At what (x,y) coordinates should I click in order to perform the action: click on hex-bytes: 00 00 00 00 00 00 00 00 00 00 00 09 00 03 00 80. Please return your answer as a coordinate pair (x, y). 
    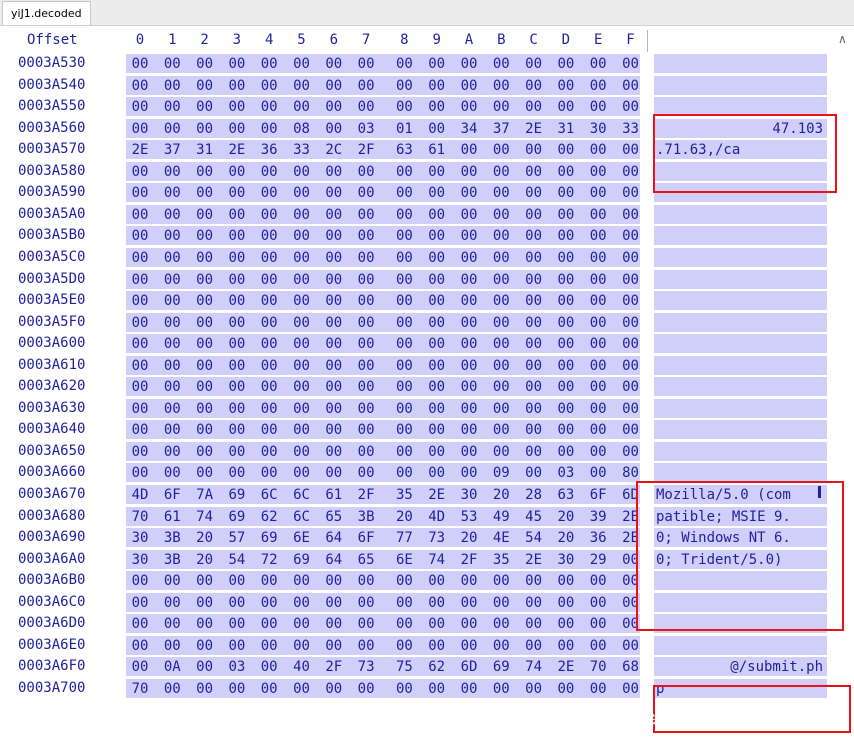
    Looking at the image, I should click on (383, 473).